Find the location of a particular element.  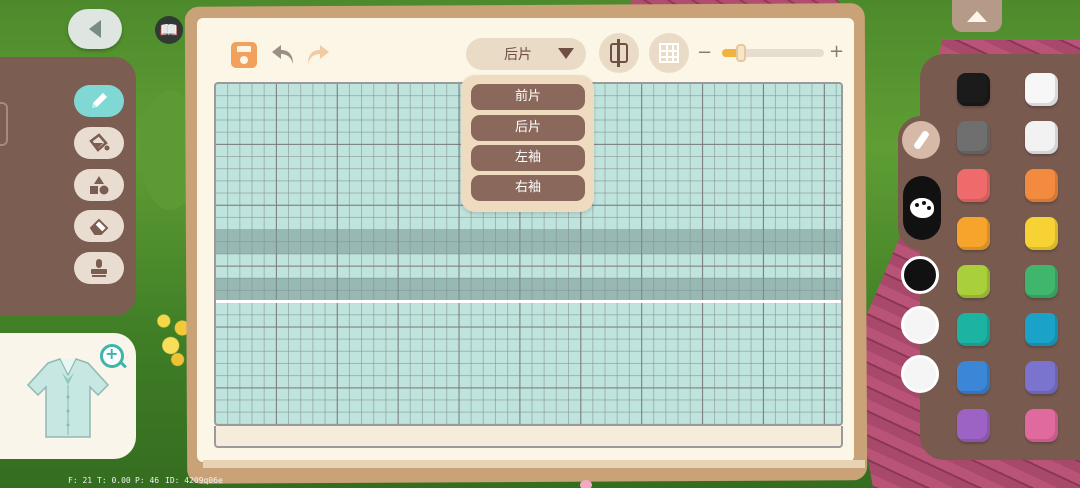

chevron-up-icon is located at coordinates (977, 16).